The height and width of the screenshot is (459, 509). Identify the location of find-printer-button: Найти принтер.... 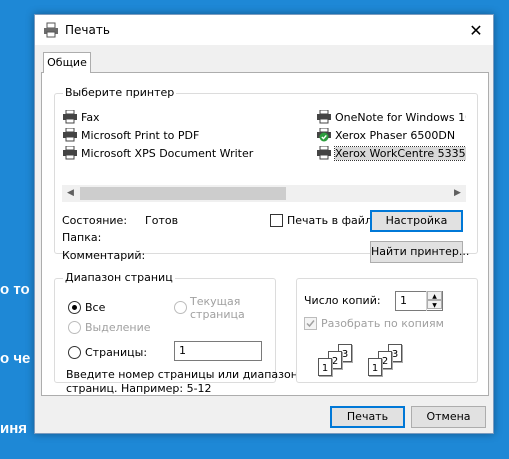
(419, 252).